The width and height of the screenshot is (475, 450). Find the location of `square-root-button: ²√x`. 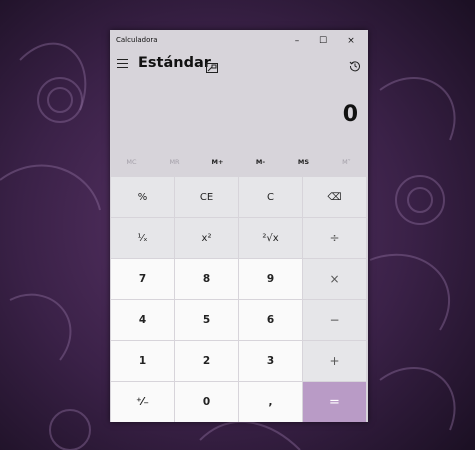

square-root-button: ²√x is located at coordinates (270, 238).